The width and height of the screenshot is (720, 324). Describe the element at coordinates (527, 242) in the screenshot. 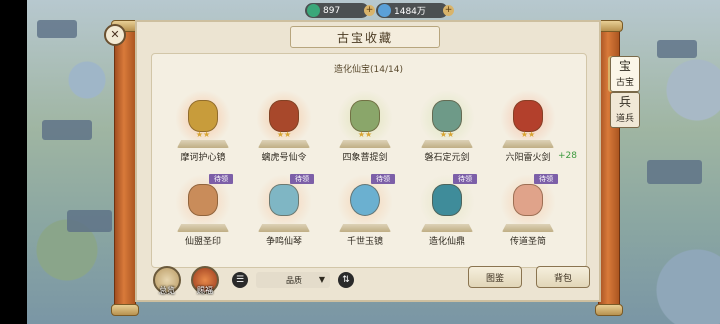

I see `item-name: 传道圣简` at that location.